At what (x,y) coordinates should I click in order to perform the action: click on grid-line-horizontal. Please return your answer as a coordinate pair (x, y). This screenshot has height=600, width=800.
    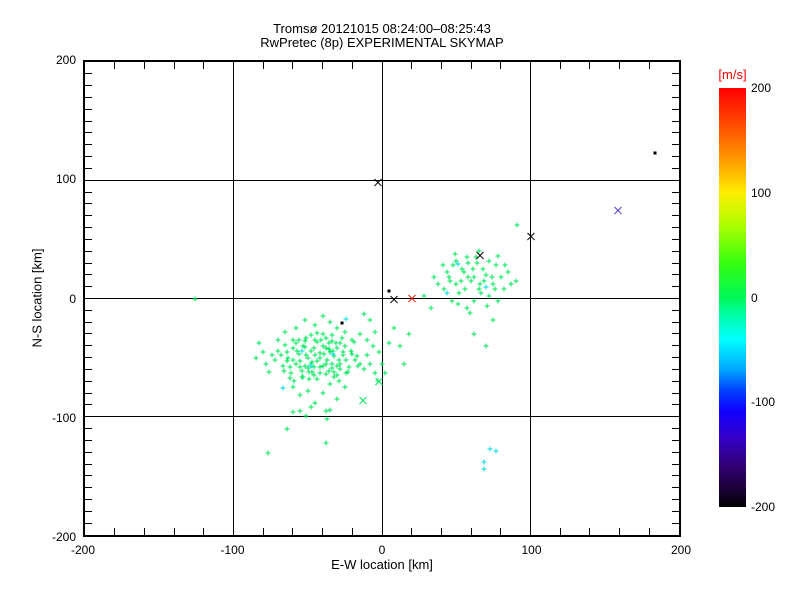
    Looking at the image, I should click on (382, 417).